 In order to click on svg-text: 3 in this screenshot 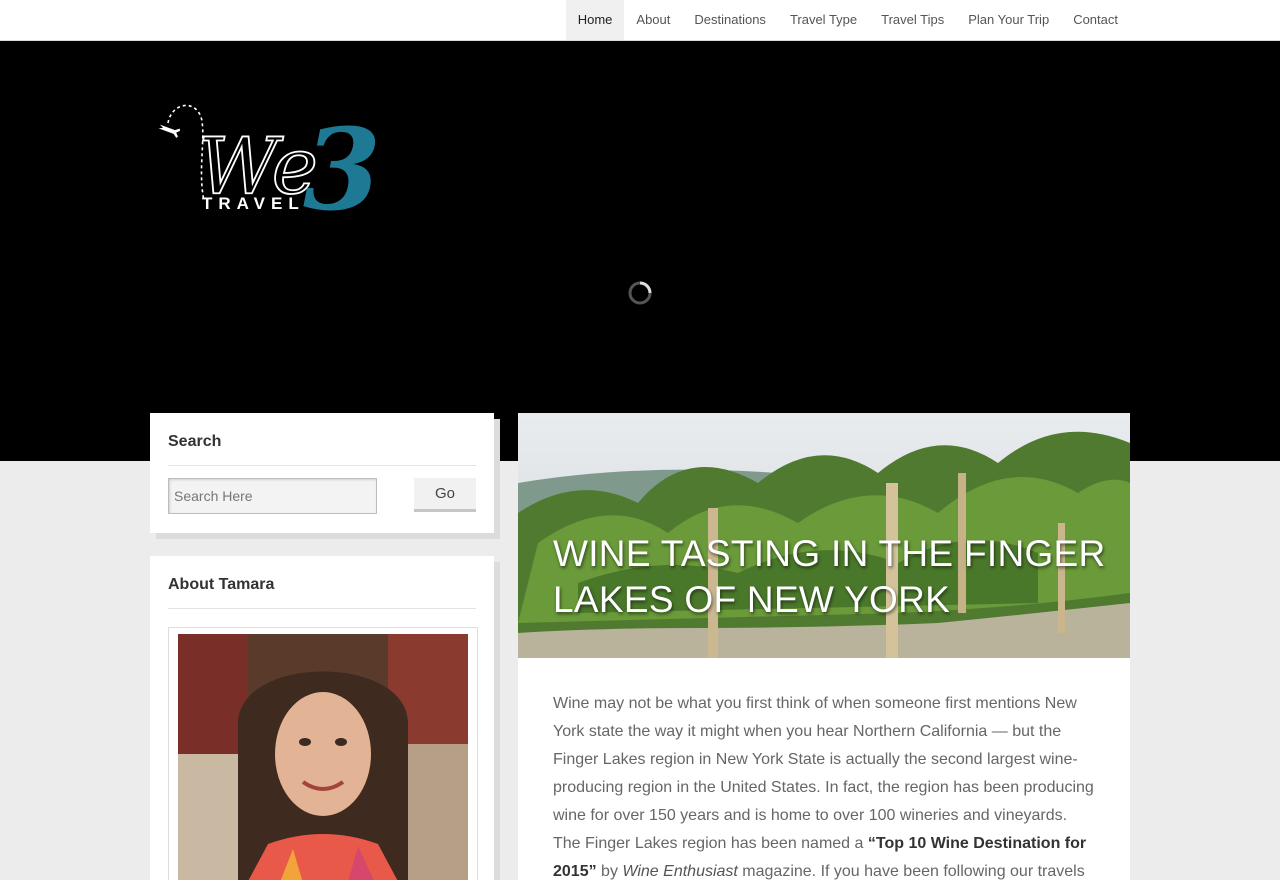, I will do `click(341, 163)`.